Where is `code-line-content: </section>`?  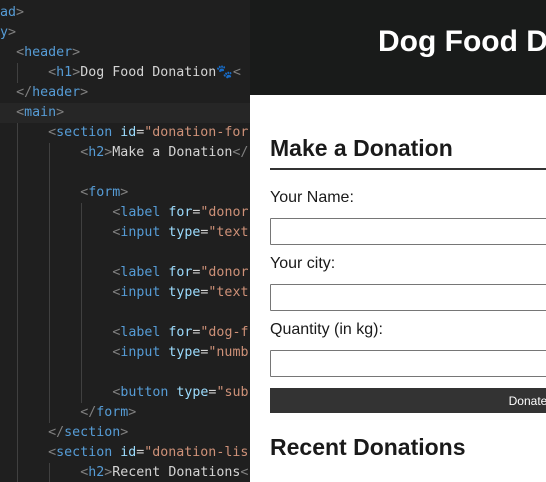 code-line-content: </section> is located at coordinates (88, 433).